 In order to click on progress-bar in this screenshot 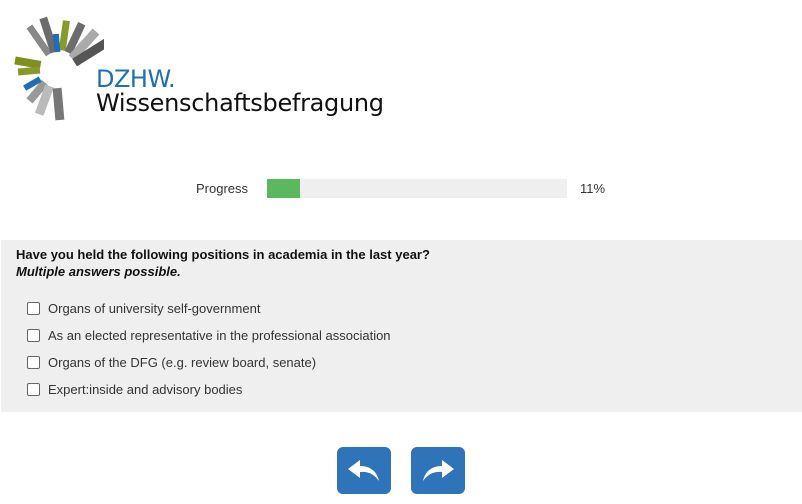, I will do `click(417, 188)`.